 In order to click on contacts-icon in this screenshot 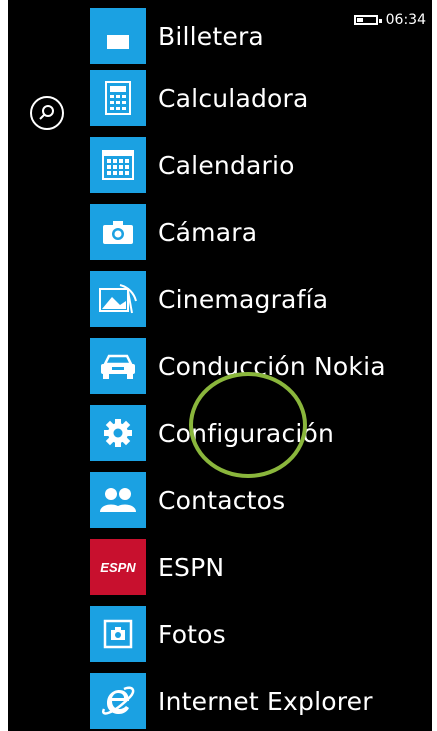, I will do `click(118, 500)`.